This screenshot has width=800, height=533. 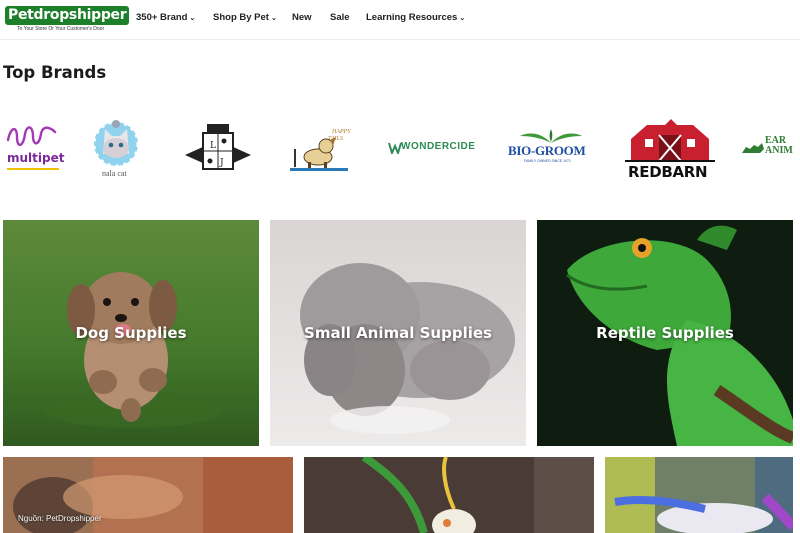 I want to click on category-dog-supplies: Dog Supplies, so click(x=131, y=333).